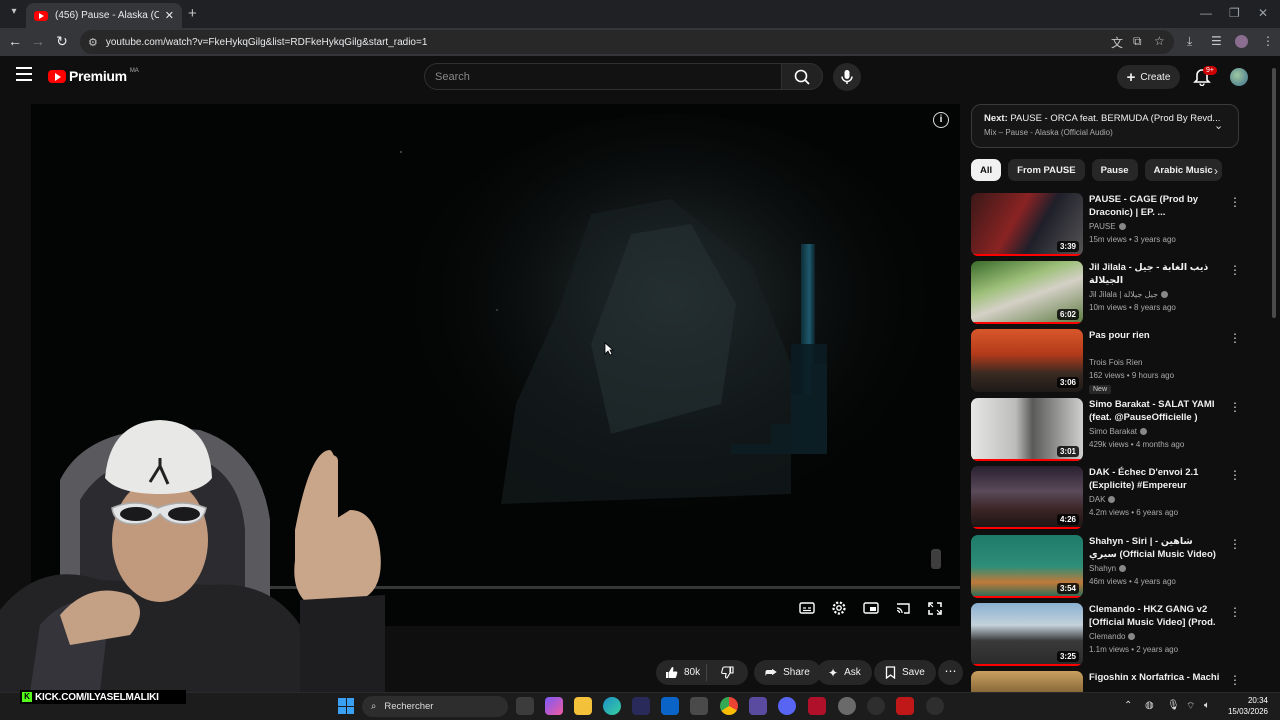 Image resolution: width=1280 pixels, height=720 pixels. Describe the element at coordinates (1027, 292) in the screenshot. I see `video-thumbnail: 6:02` at that location.